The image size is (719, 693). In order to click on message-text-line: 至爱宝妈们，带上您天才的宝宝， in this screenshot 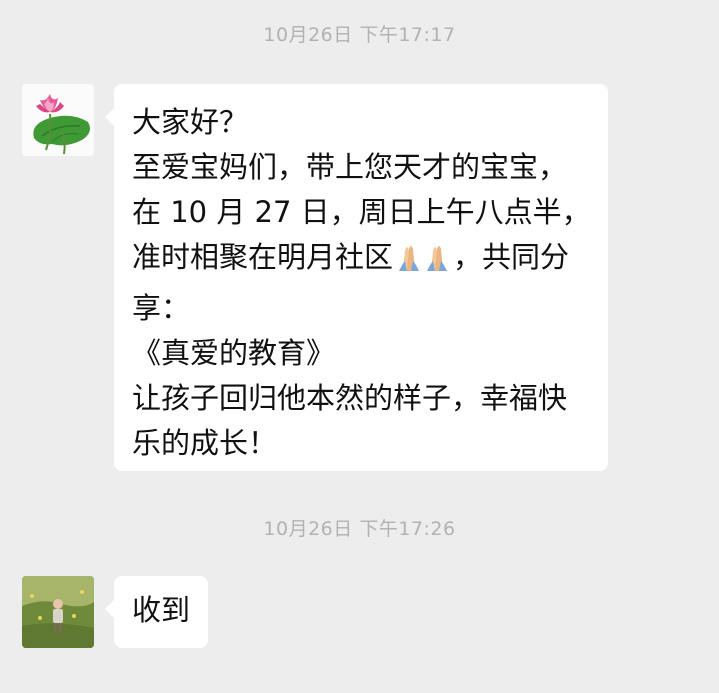, I will do `click(350, 167)`.